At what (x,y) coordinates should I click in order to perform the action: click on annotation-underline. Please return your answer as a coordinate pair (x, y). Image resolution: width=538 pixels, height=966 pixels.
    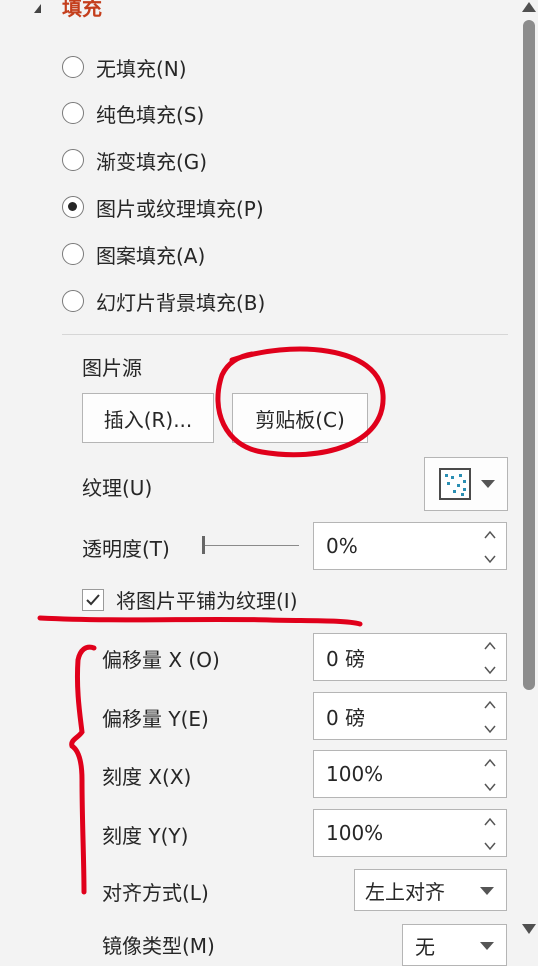
    Looking at the image, I should click on (200, 621).